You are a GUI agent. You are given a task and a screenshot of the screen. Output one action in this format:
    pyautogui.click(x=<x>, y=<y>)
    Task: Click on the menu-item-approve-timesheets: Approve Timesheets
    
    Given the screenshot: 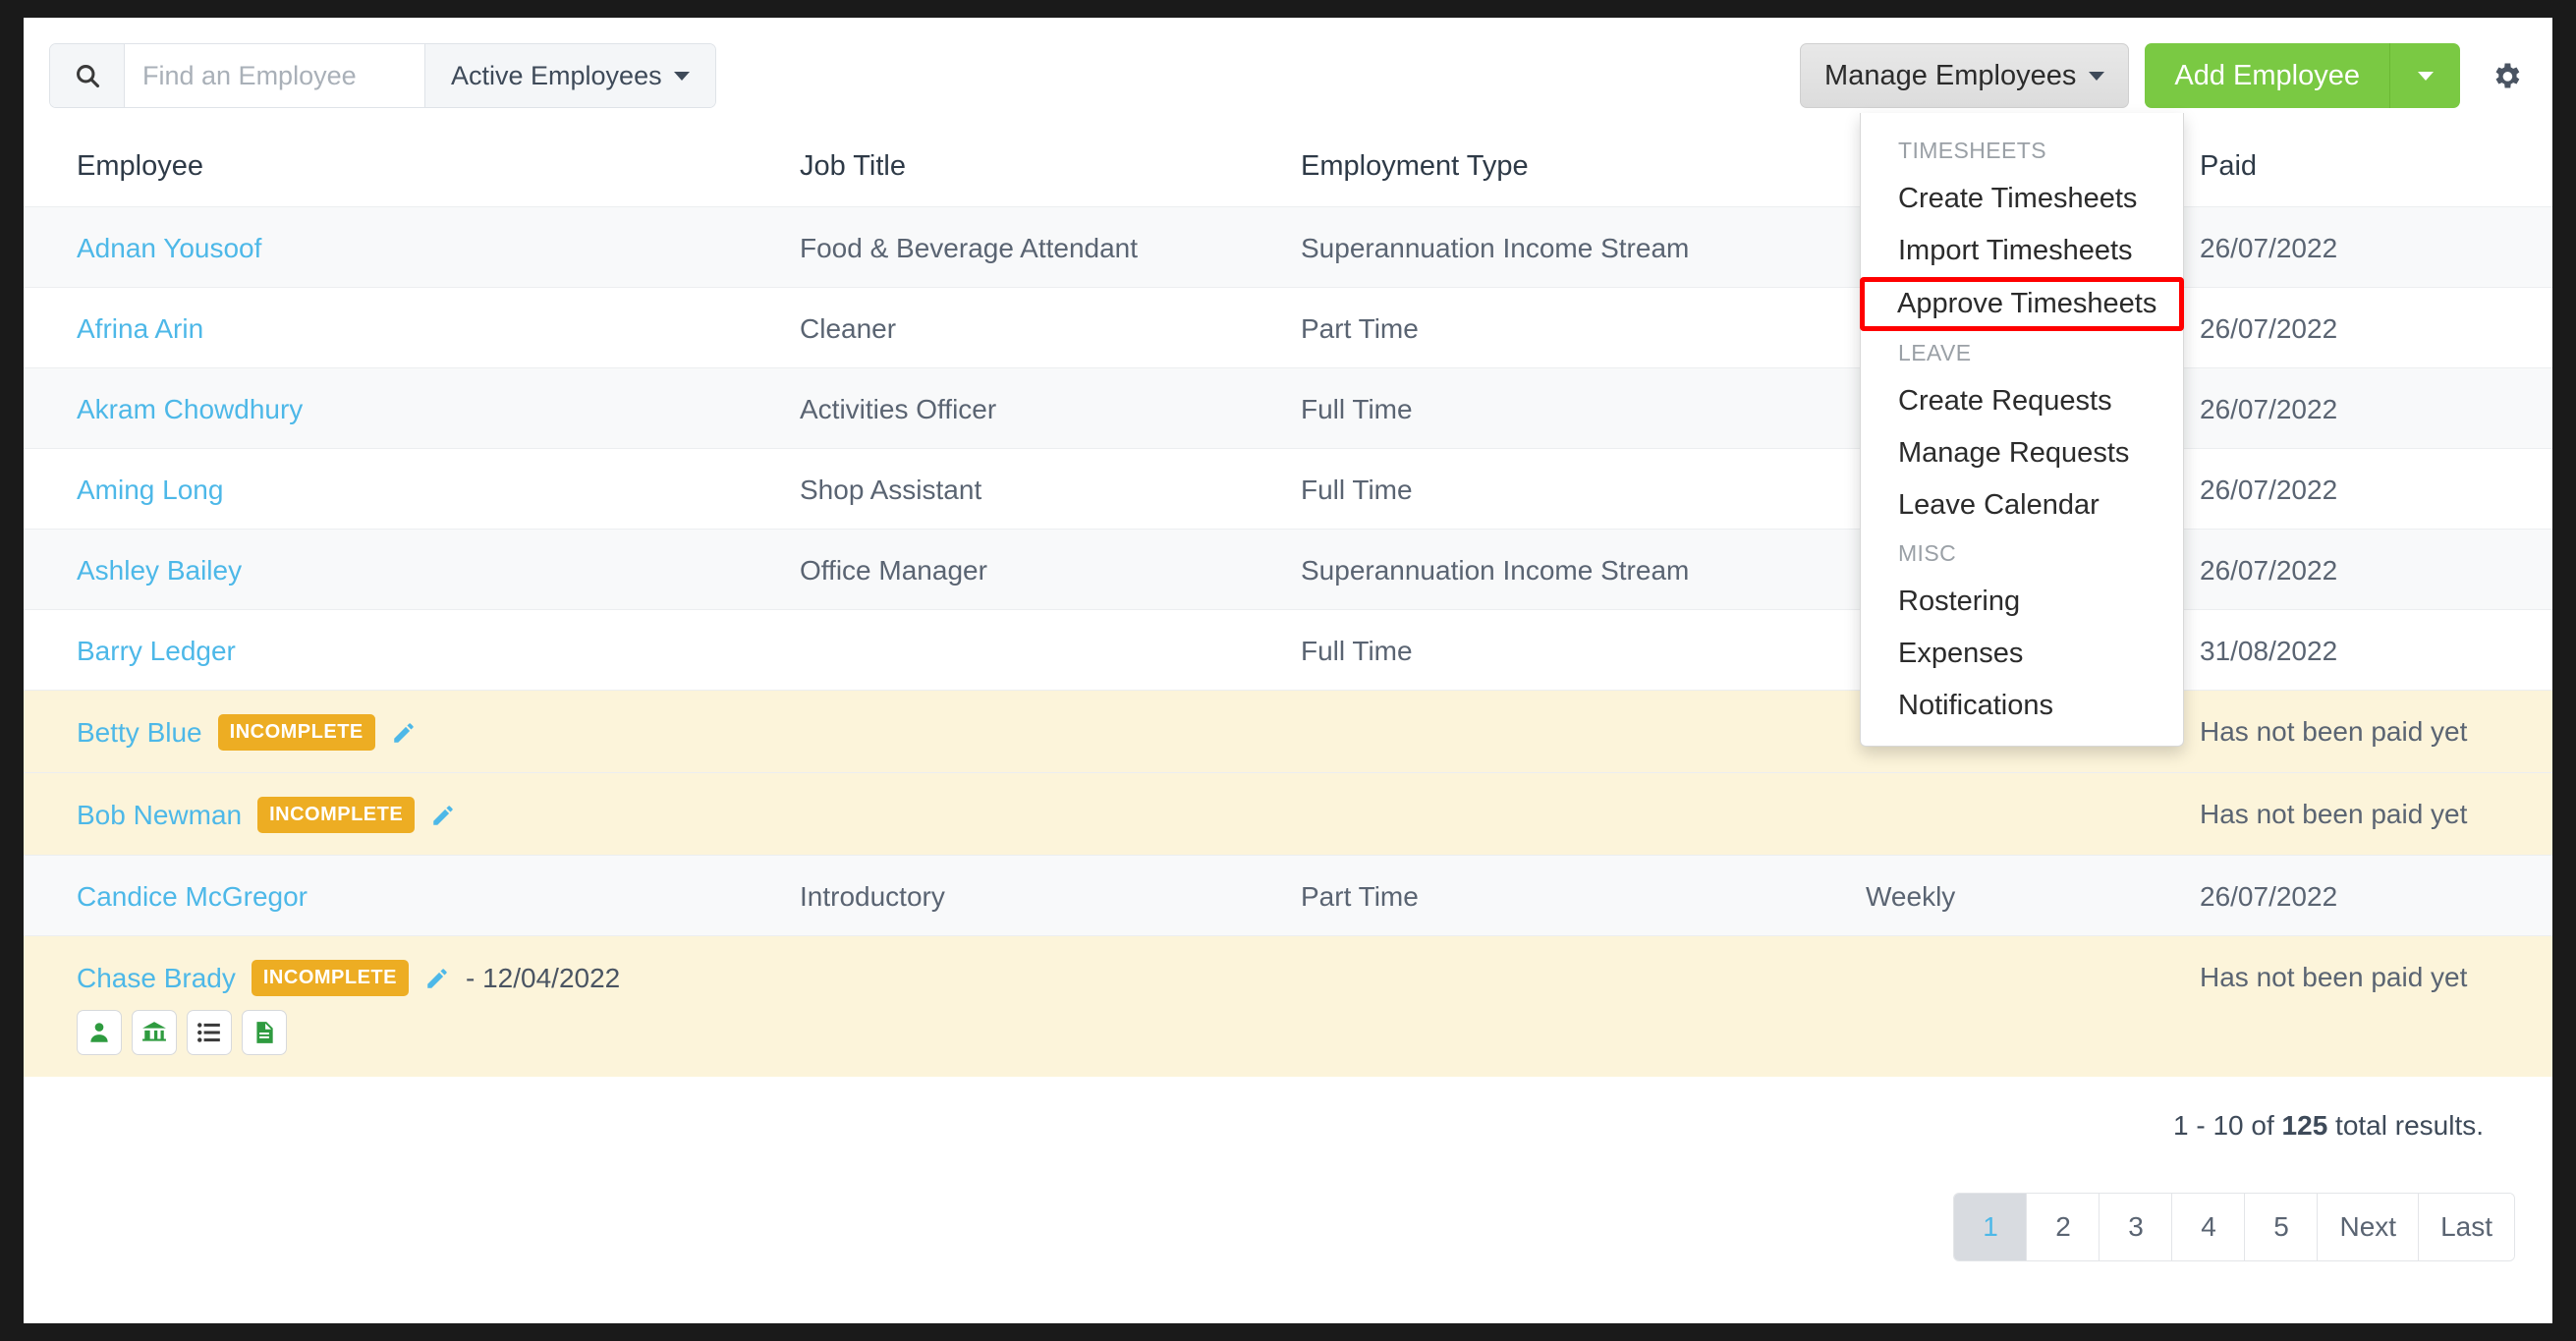 What is the action you would take?
    pyautogui.click(x=2022, y=304)
    